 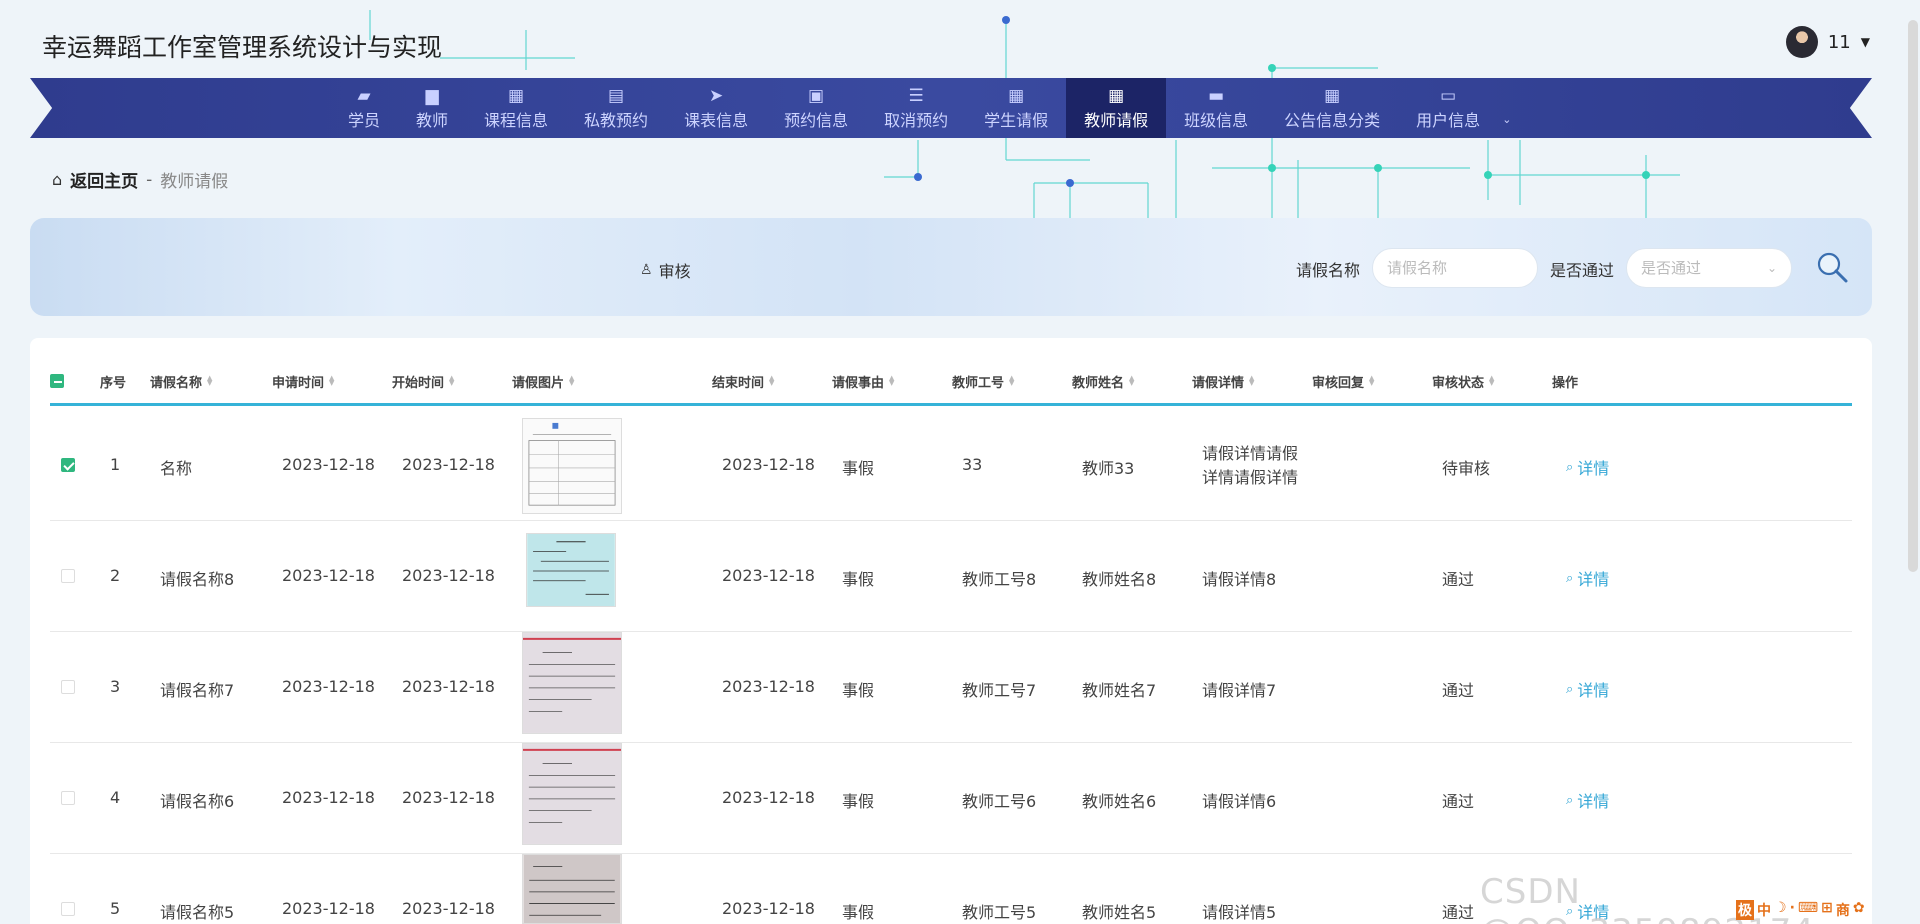 What do you see at coordinates (448, 686) in the screenshot?
I see `cell-start-time: 2023-12-18` at bounding box center [448, 686].